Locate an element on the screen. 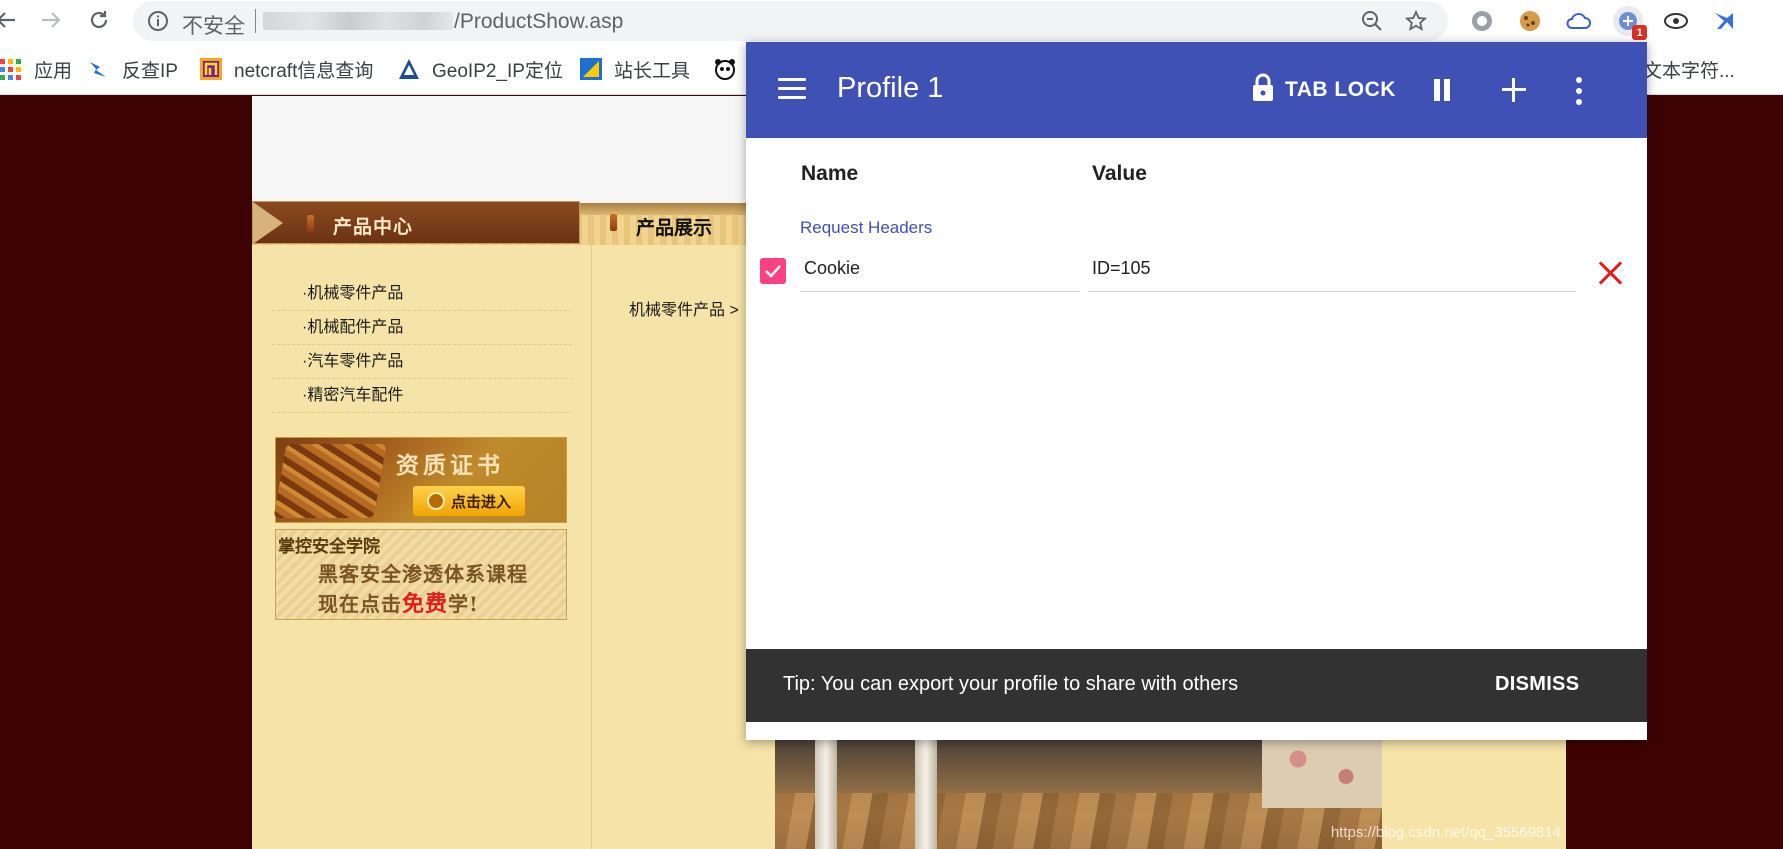 This screenshot has width=1783, height=849. bookmark-chinaz: 站长工具 is located at coordinates (635, 69).